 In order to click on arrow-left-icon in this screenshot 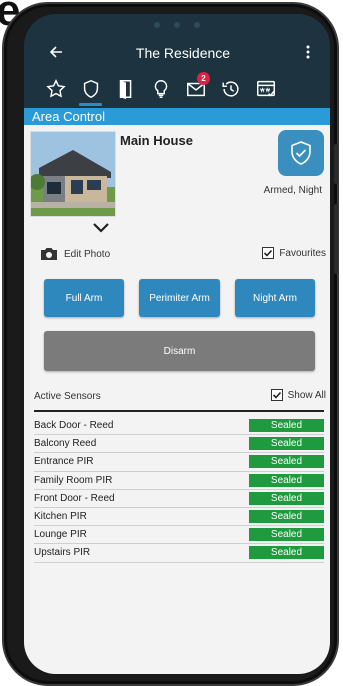, I will do `click(55, 51)`.